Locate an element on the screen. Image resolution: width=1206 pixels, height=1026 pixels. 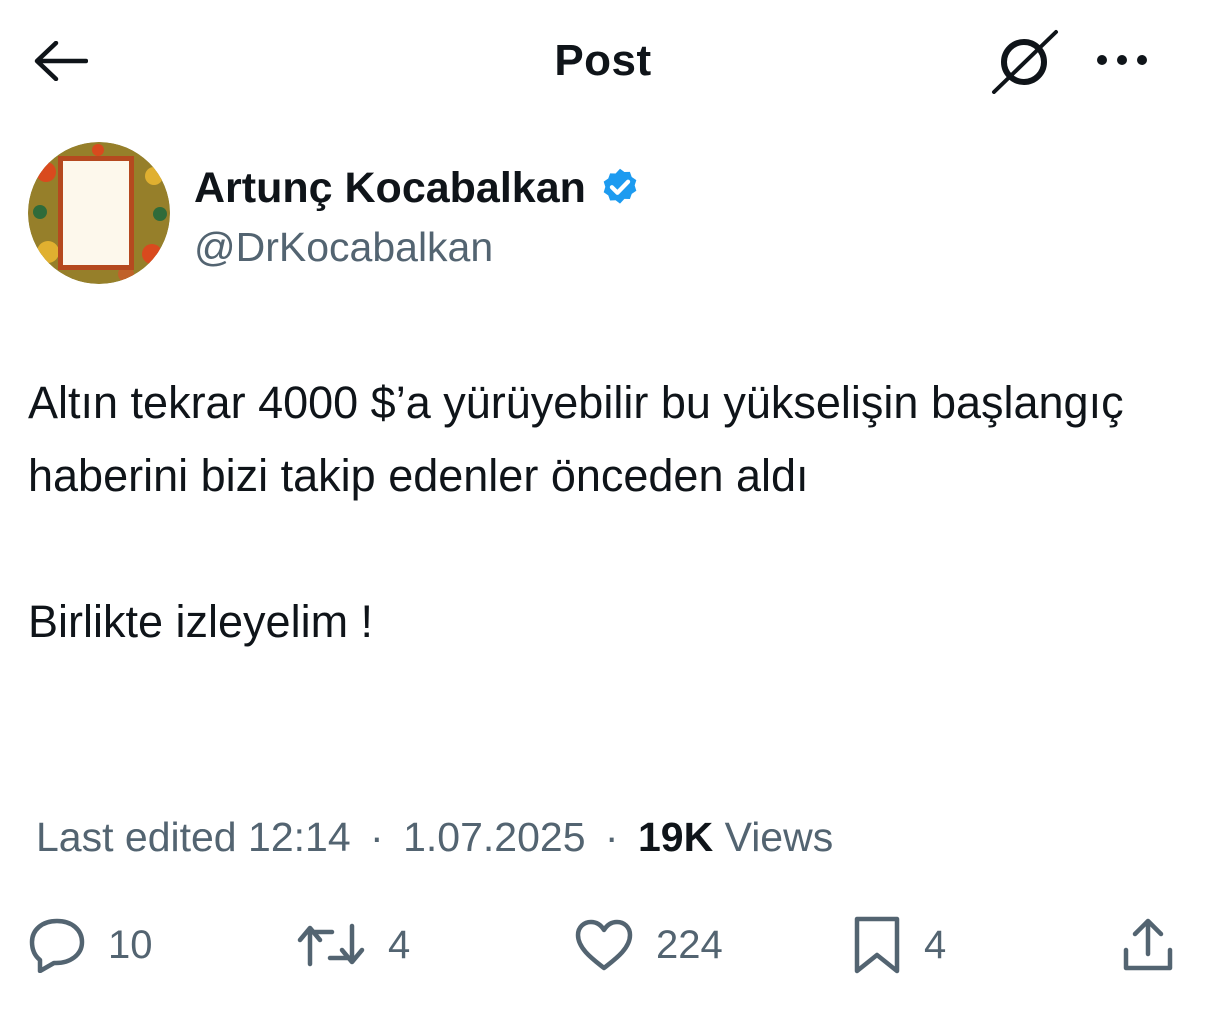
bookmark-button: 4 is located at coordinates (899, 945).